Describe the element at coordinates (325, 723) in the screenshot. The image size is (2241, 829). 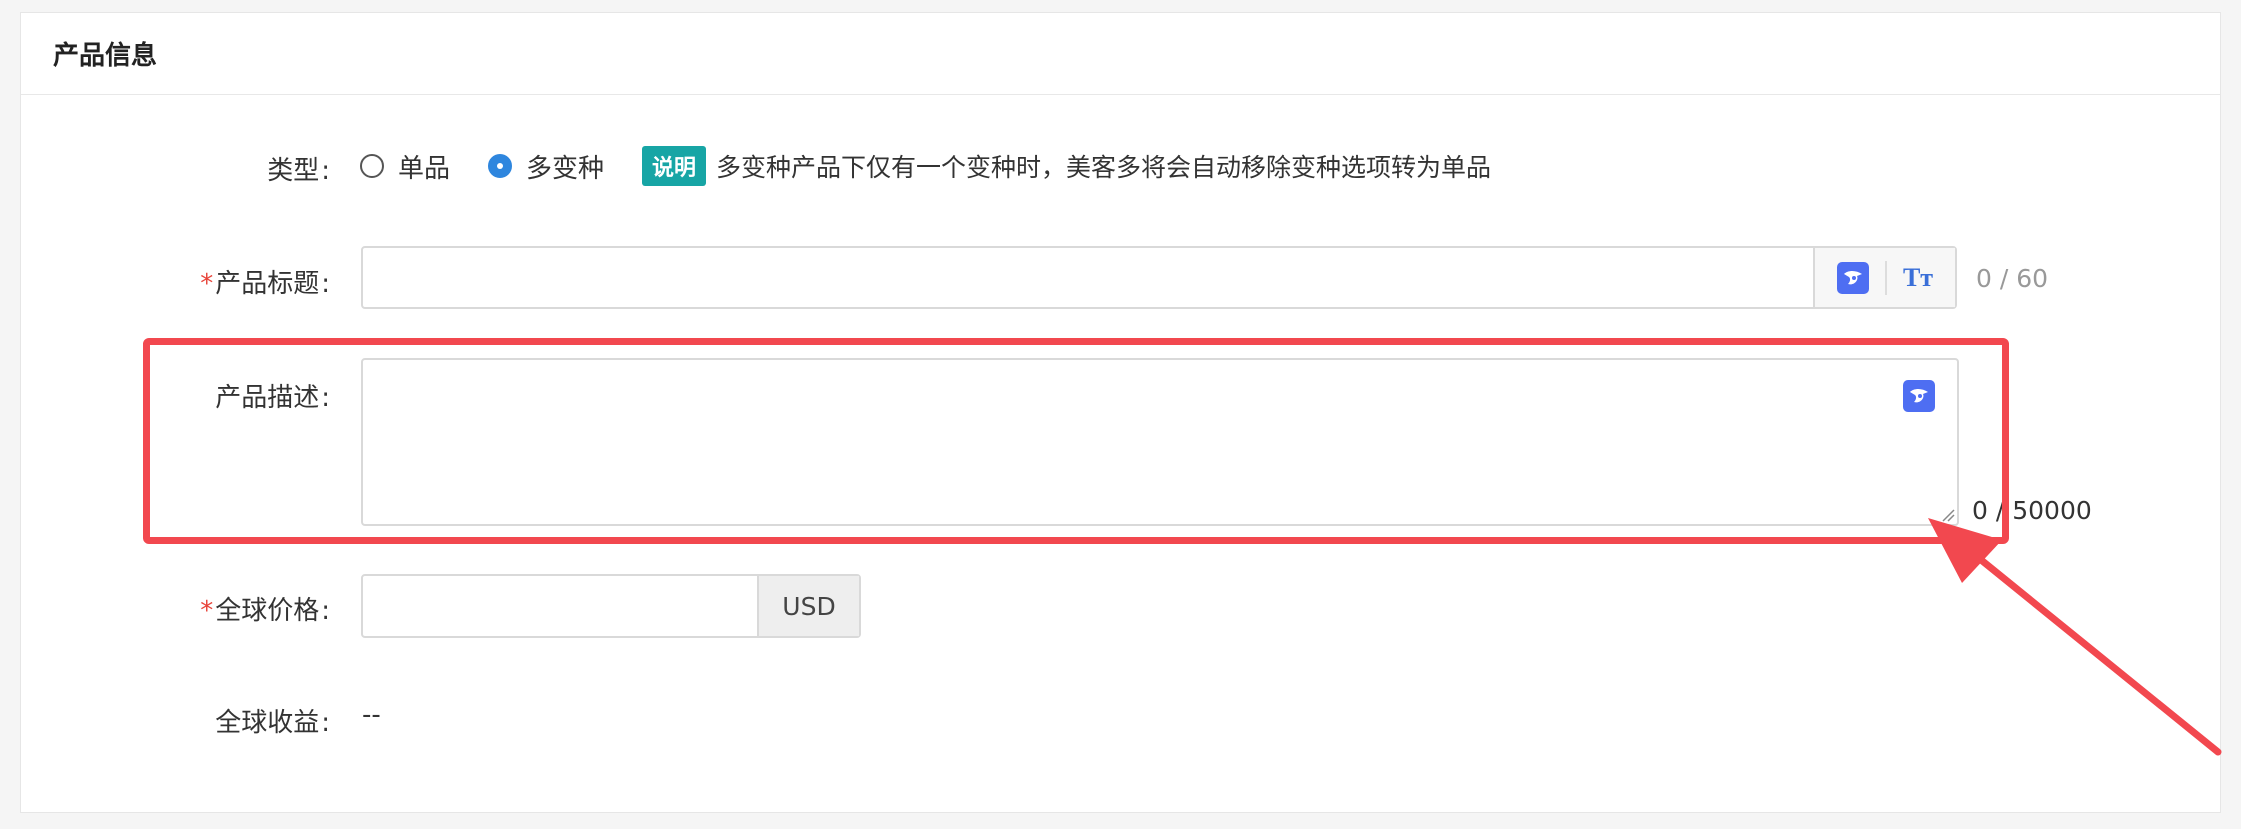
I see `earning-colon: :` at that location.